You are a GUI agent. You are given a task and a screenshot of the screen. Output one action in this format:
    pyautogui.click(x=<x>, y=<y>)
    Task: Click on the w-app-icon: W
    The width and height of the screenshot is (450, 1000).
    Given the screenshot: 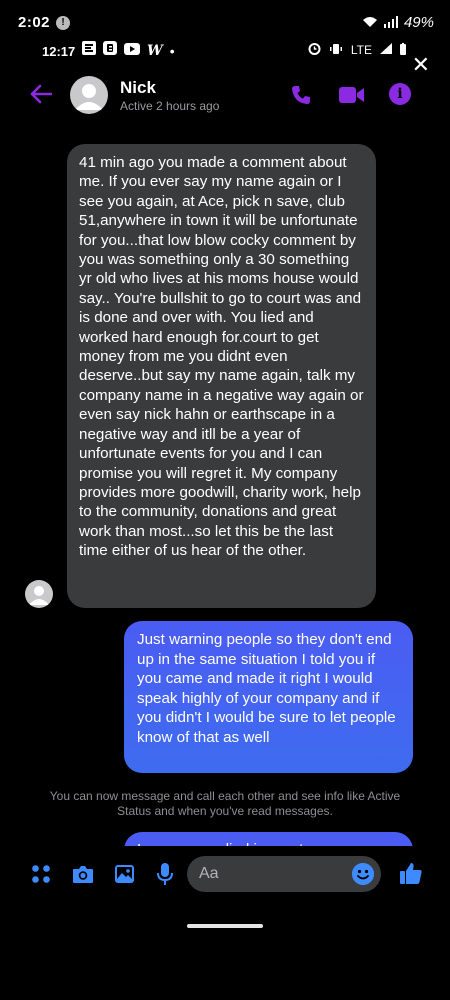 What is the action you would take?
    pyautogui.click(x=155, y=50)
    